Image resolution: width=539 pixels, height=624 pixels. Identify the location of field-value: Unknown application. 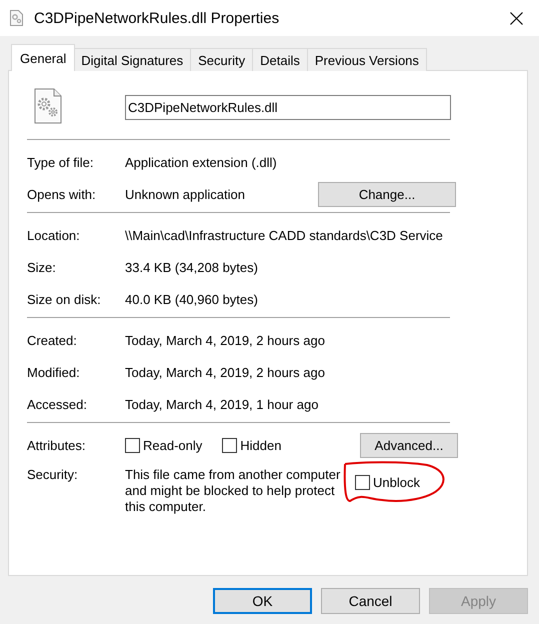
(185, 194).